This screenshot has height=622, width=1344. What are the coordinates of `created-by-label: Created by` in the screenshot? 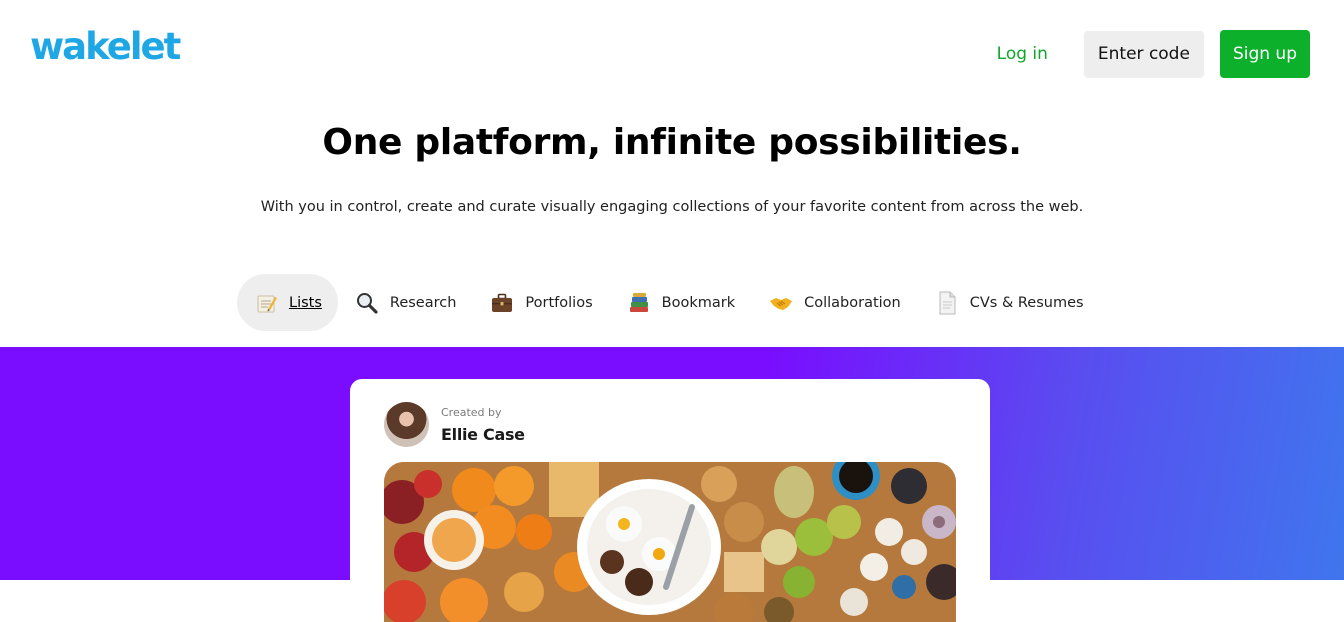 It's located at (471, 412).